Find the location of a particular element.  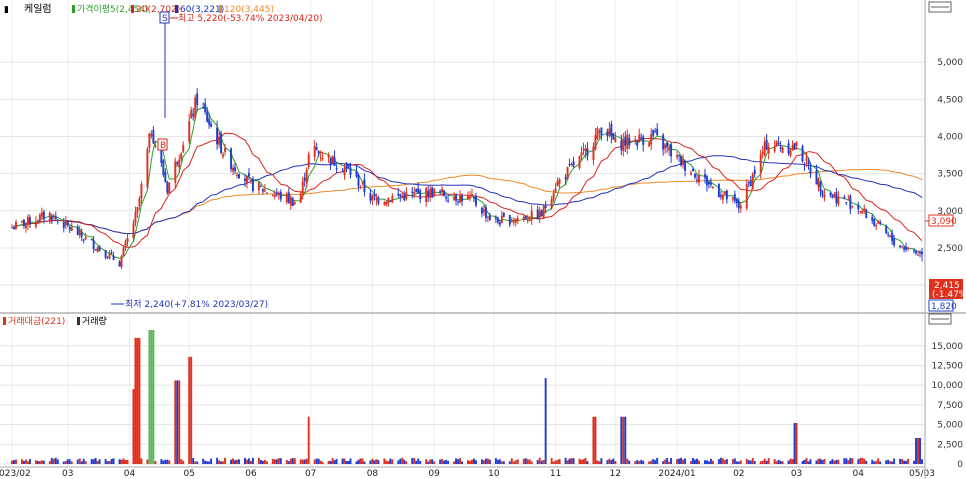

volume-legend-volume: 거래량 is located at coordinates (94, 321).